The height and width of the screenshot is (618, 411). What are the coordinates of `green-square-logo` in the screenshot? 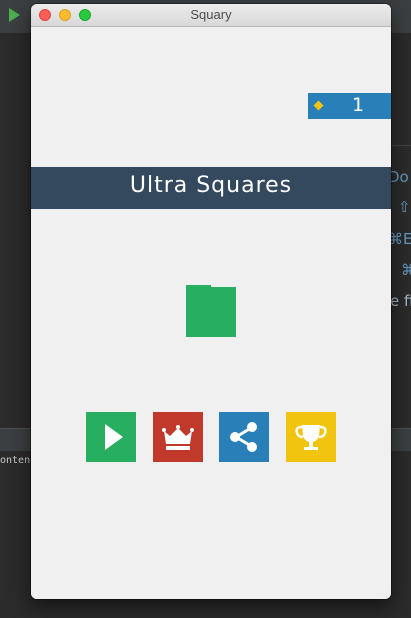 It's located at (211, 311).